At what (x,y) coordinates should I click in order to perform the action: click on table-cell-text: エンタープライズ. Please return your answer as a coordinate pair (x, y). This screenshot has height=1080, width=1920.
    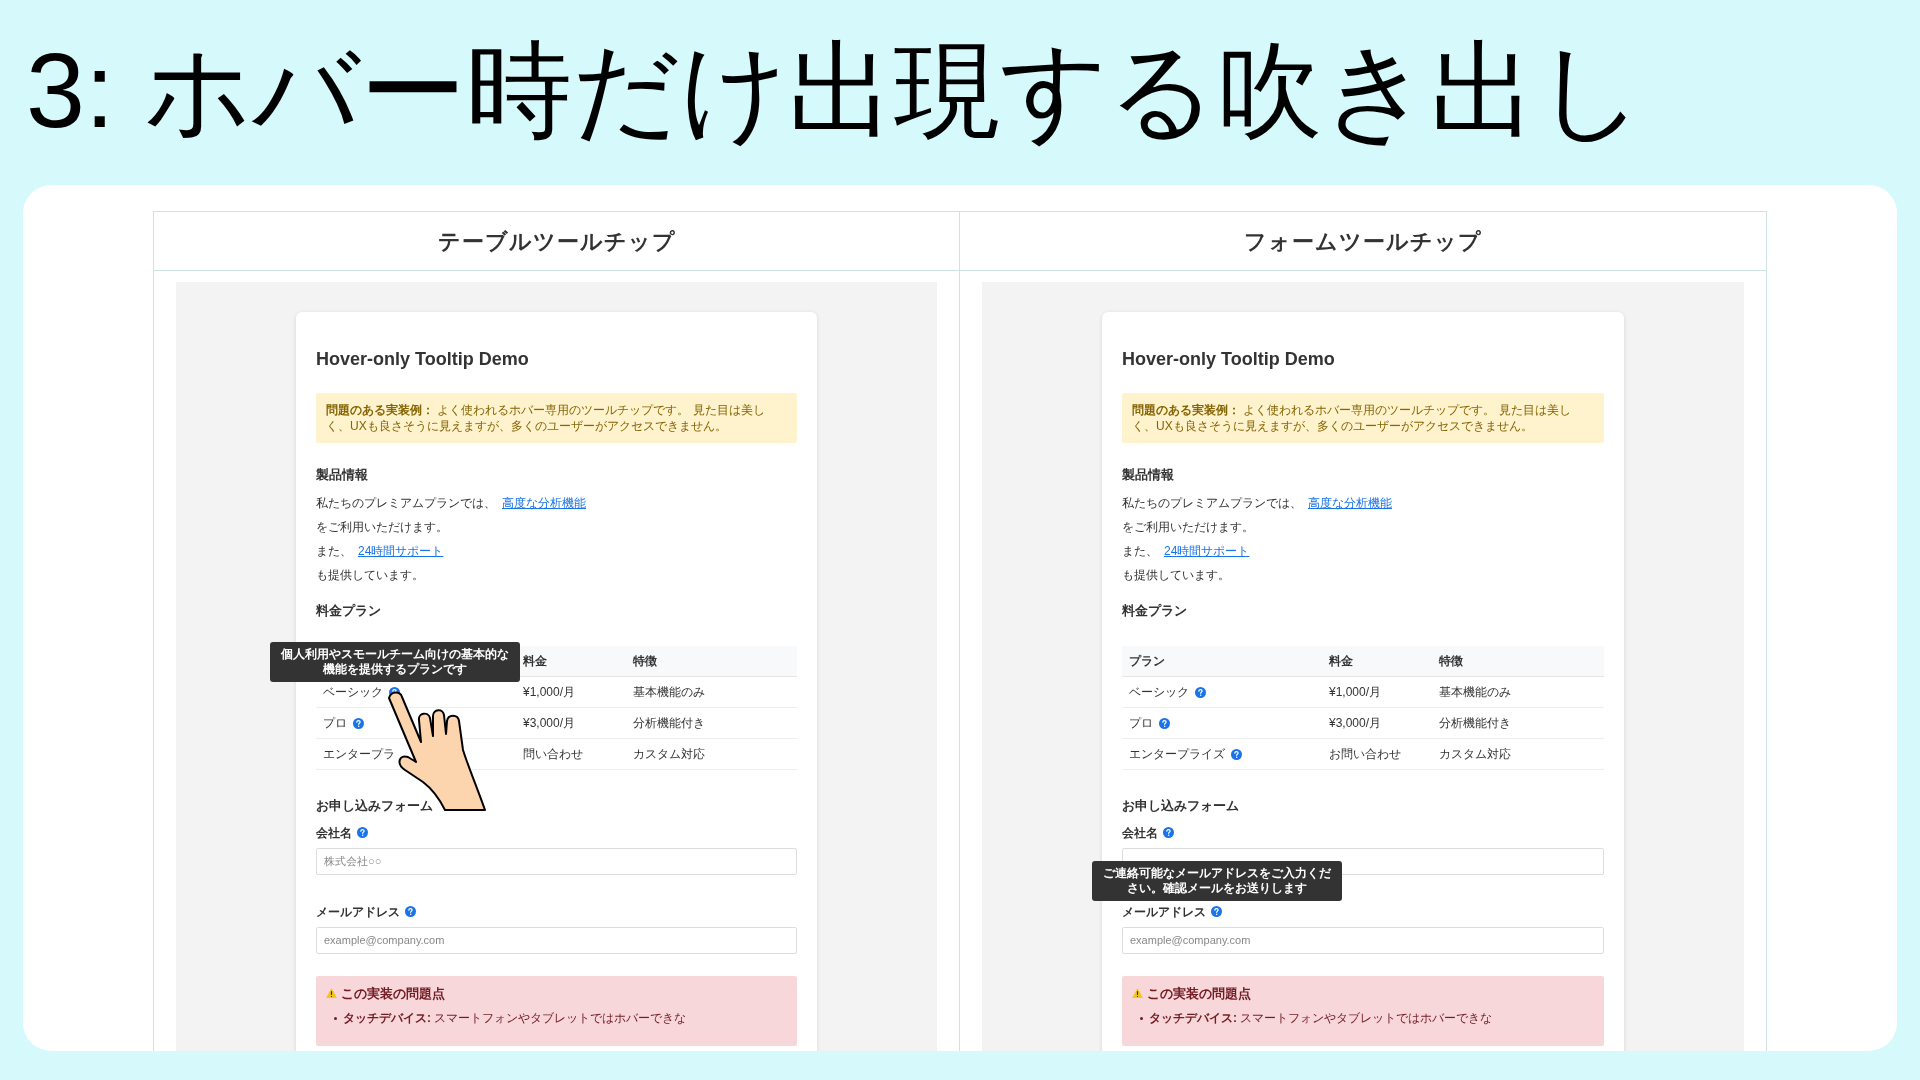
    Looking at the image, I should click on (1177, 754).